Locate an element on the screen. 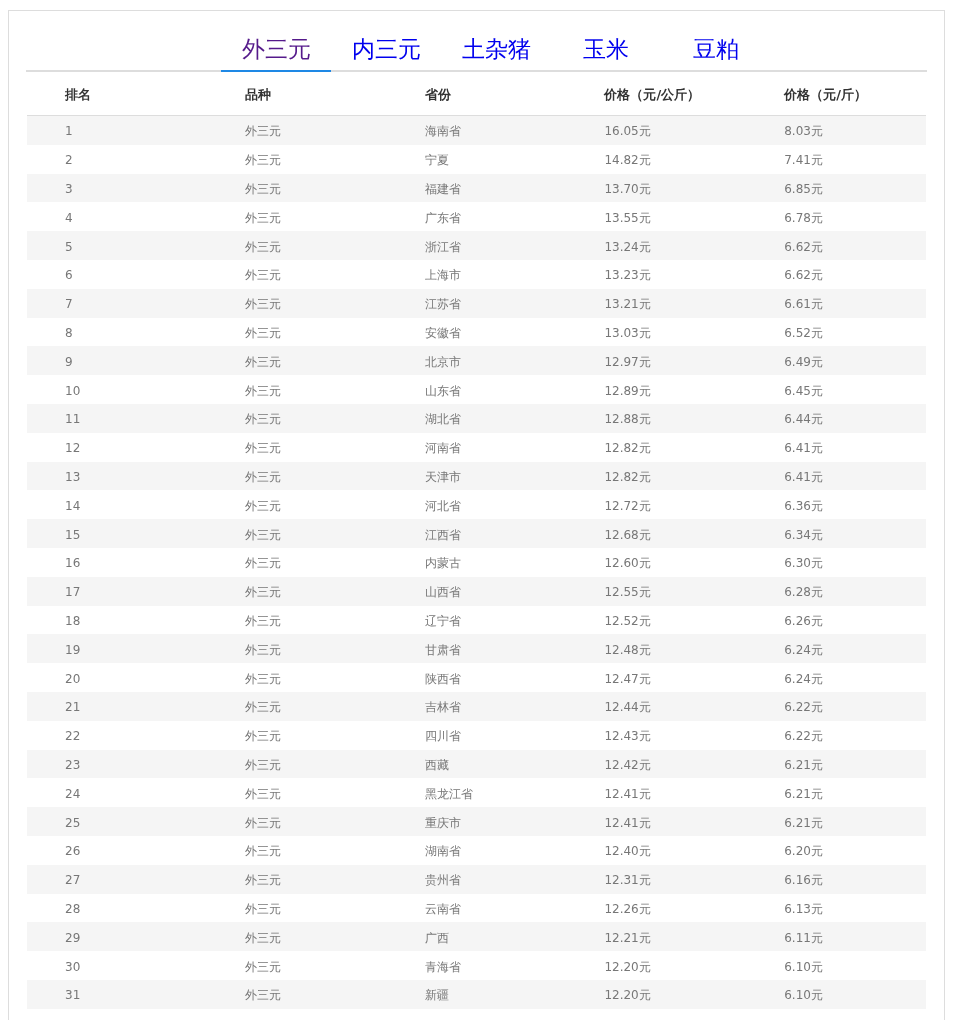 The height and width of the screenshot is (1020, 961). table-cell: 6.34元 is located at coordinates (803, 534).